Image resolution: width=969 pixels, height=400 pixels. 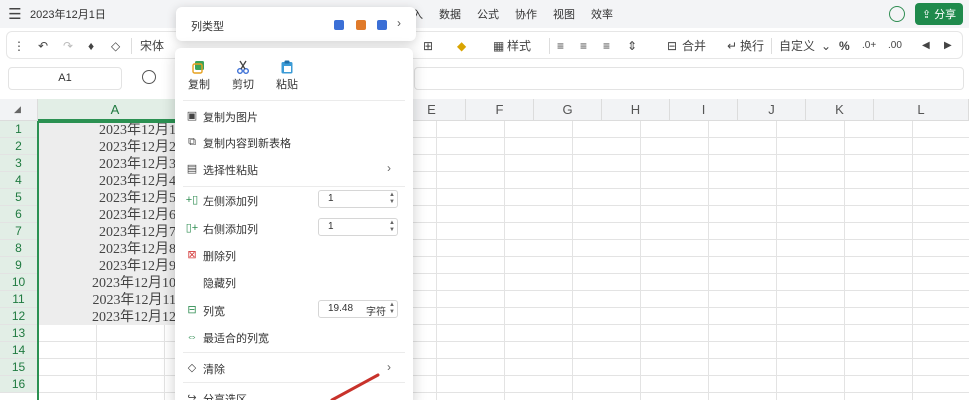 I want to click on borders-icon: ⊞, so click(x=428, y=46).